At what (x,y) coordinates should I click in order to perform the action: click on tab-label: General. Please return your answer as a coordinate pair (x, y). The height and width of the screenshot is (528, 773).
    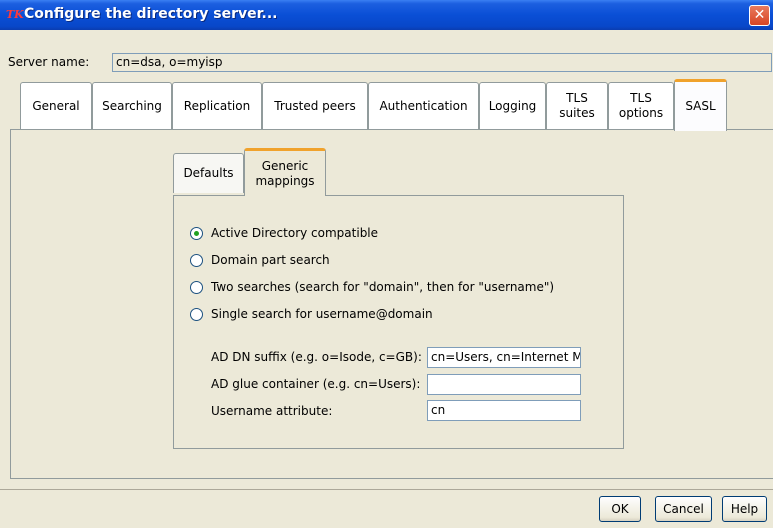
    Looking at the image, I should click on (56, 105).